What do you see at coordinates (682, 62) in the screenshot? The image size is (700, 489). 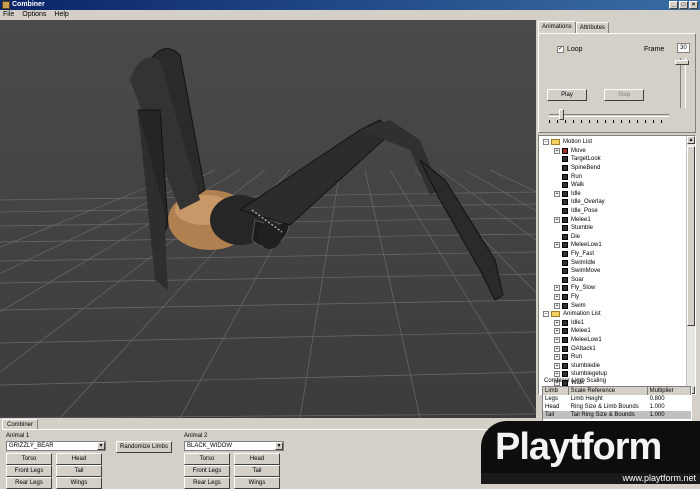 I see `frame-slider-thumb` at bounding box center [682, 62].